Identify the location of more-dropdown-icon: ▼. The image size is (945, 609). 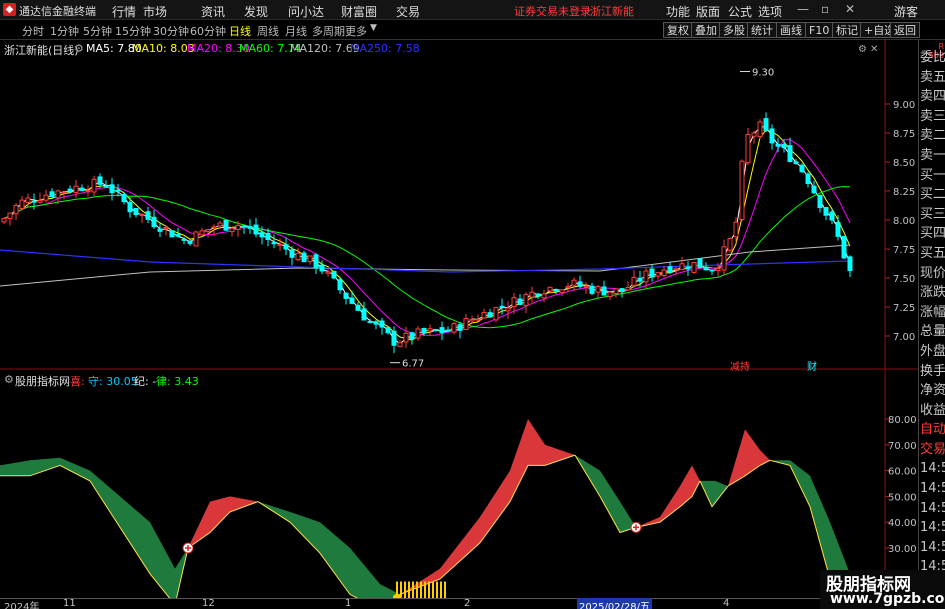
(373, 28).